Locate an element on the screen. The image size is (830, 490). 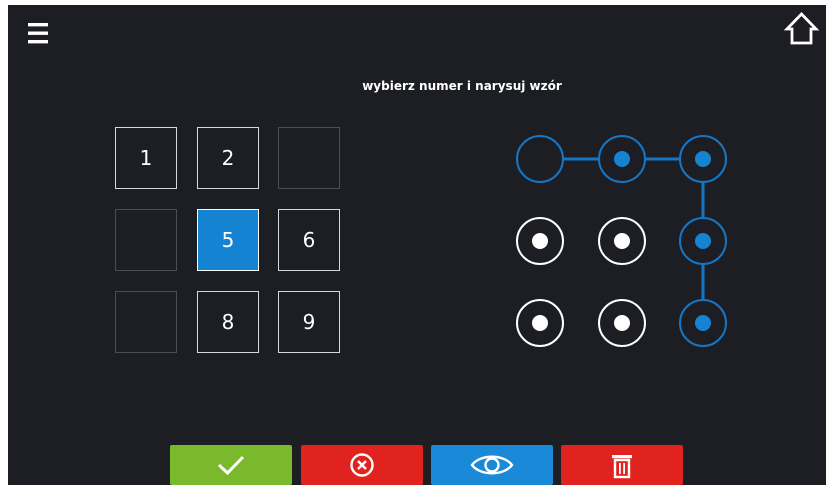
cancel-button is located at coordinates (362, 465).